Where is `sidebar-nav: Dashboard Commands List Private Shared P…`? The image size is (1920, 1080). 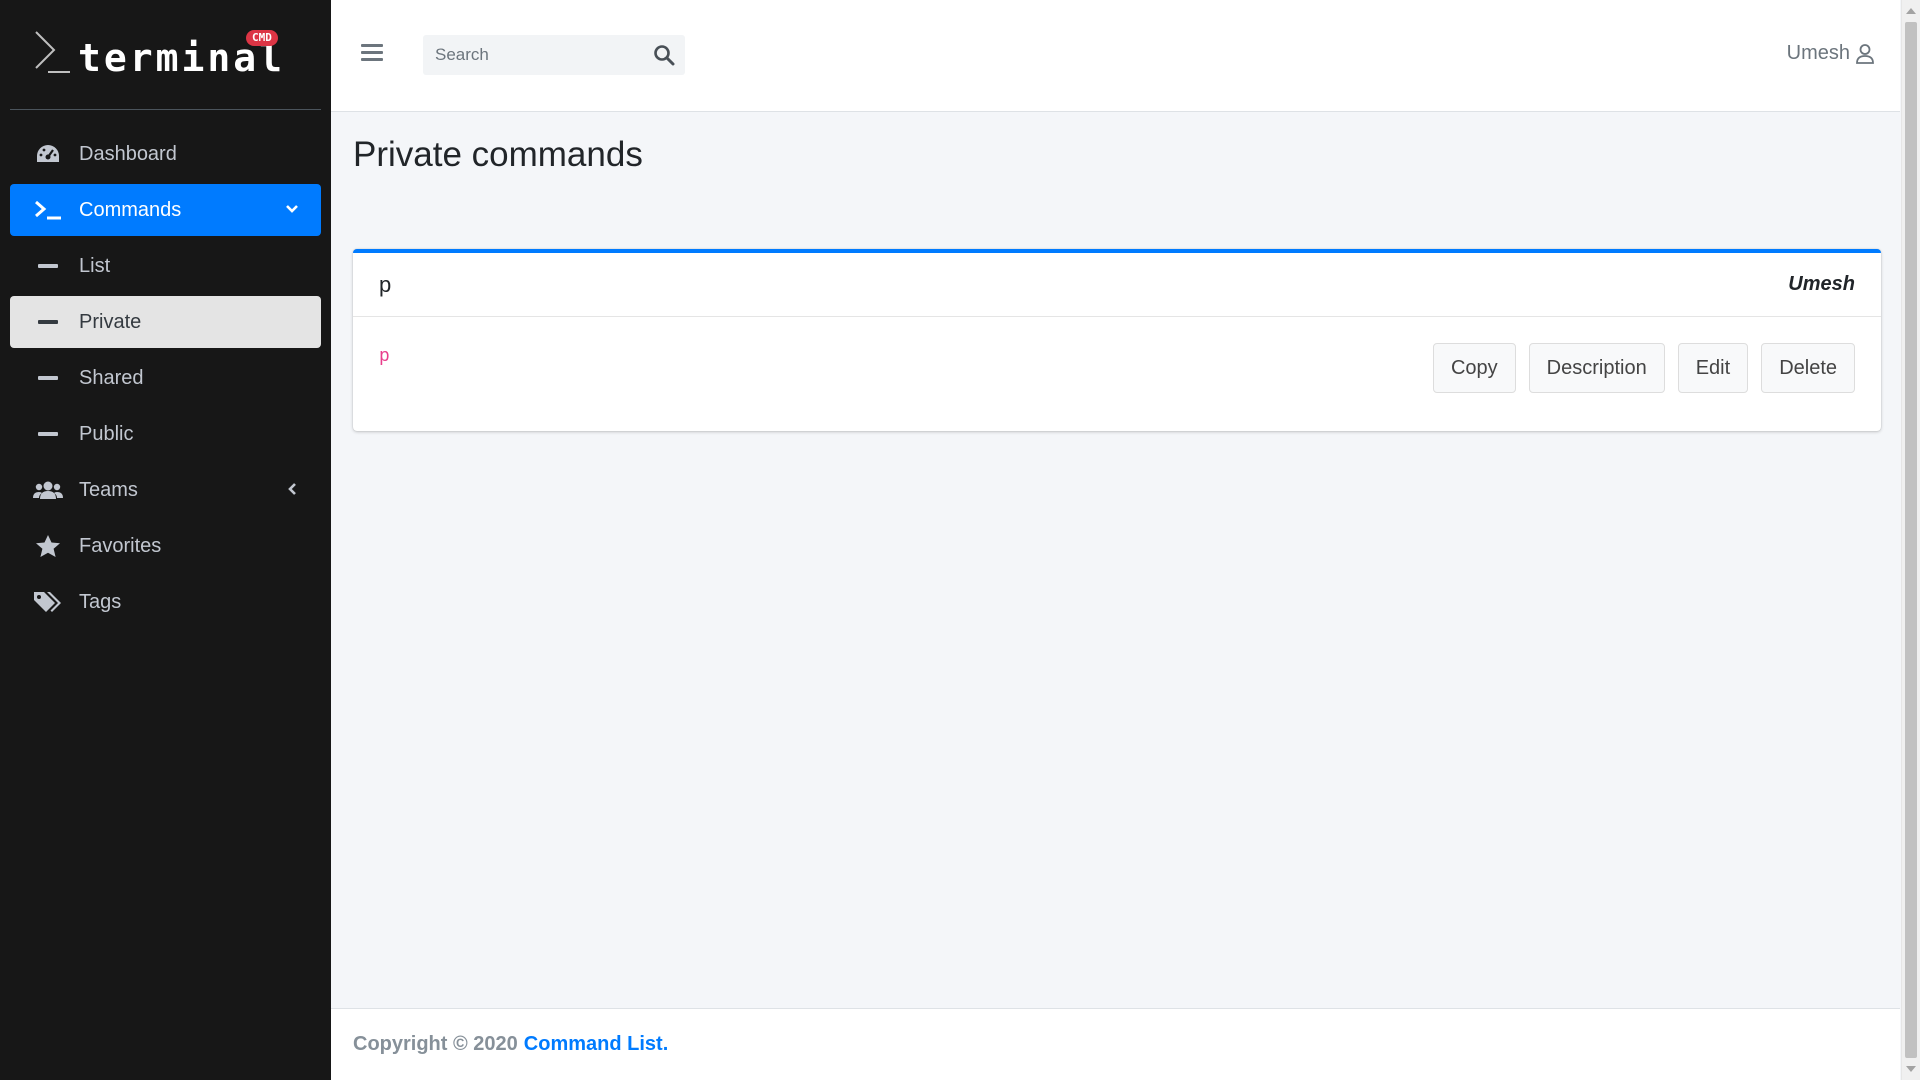
sidebar-nav: Dashboard Commands List Private Shared P… is located at coordinates (165, 378).